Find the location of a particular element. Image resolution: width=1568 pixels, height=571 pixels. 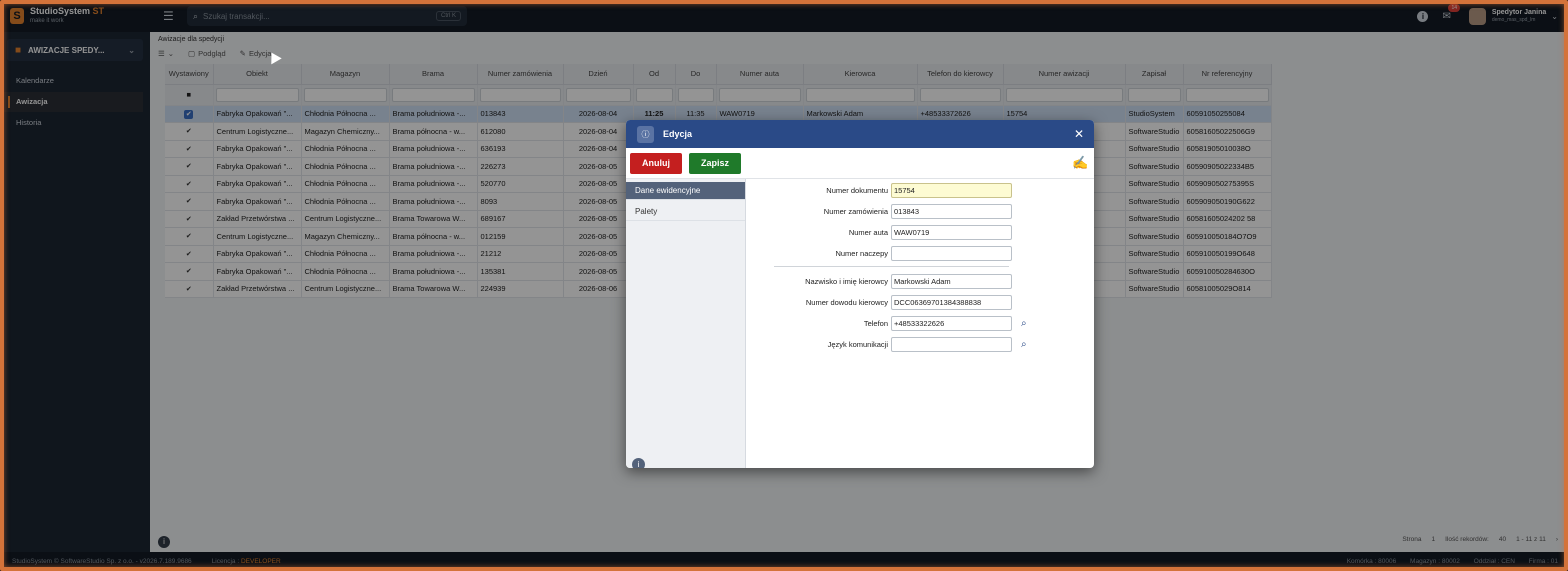

info-icon: ⓘ is located at coordinates (645, 134).